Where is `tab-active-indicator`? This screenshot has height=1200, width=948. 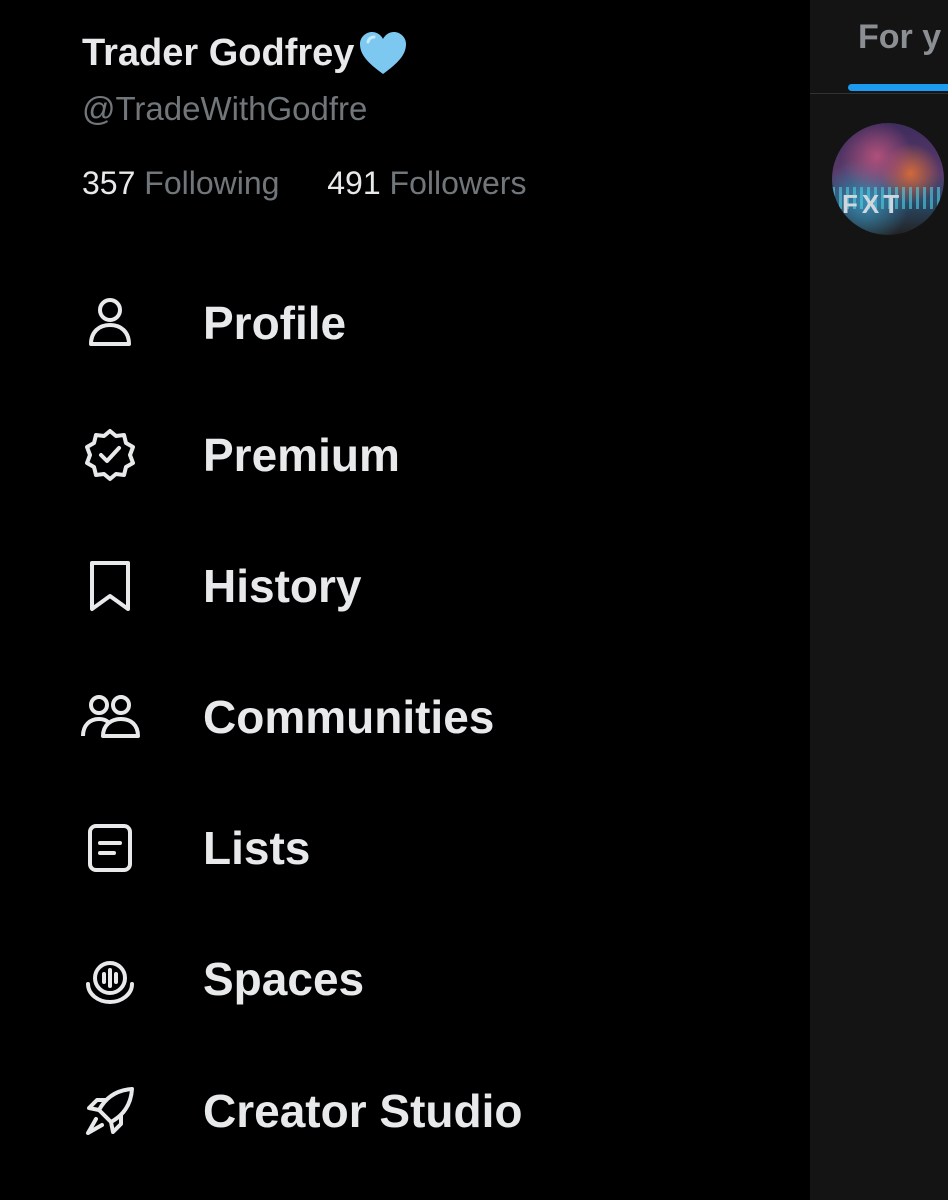
tab-active-indicator is located at coordinates (898, 87).